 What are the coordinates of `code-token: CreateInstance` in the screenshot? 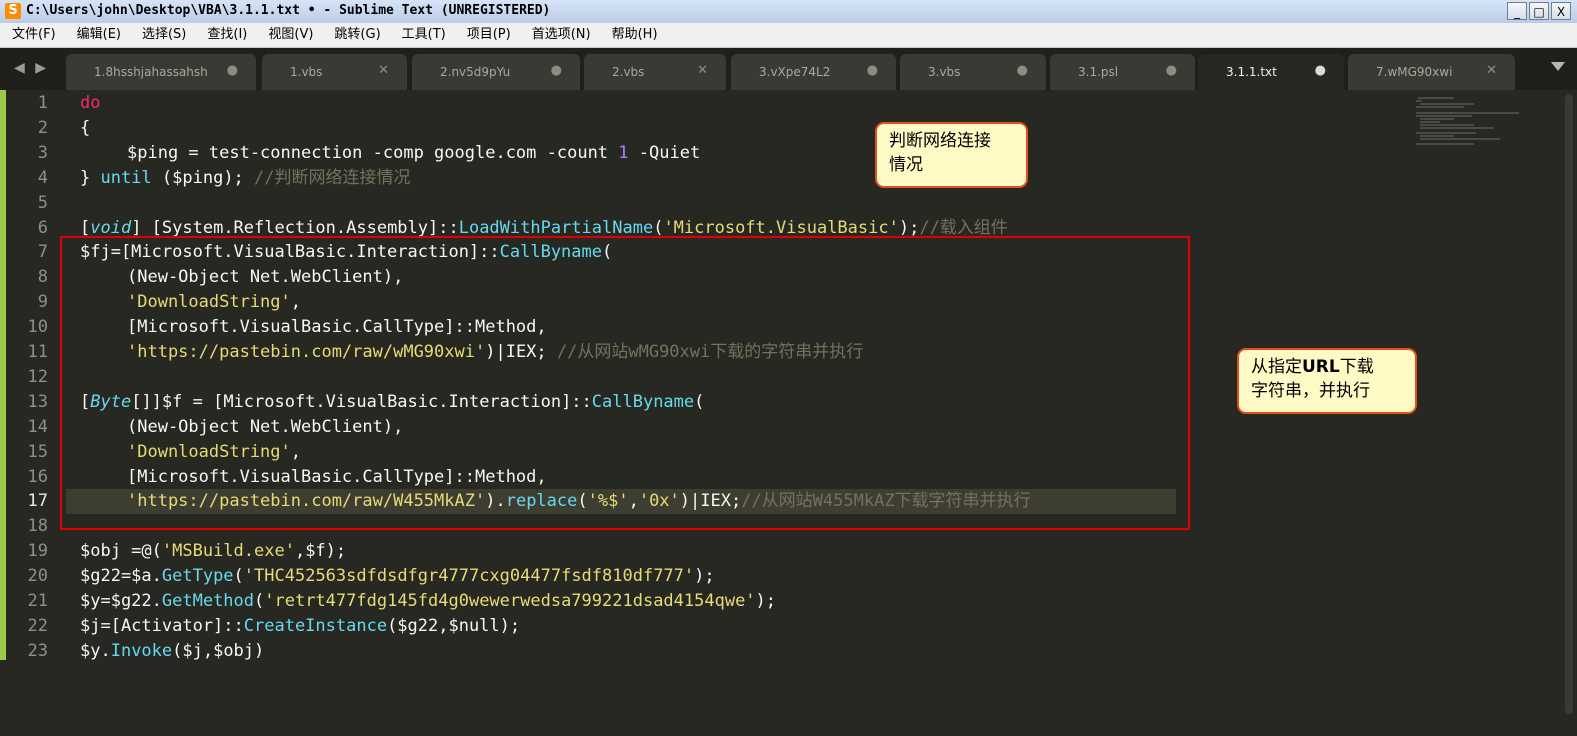 It's located at (315, 625).